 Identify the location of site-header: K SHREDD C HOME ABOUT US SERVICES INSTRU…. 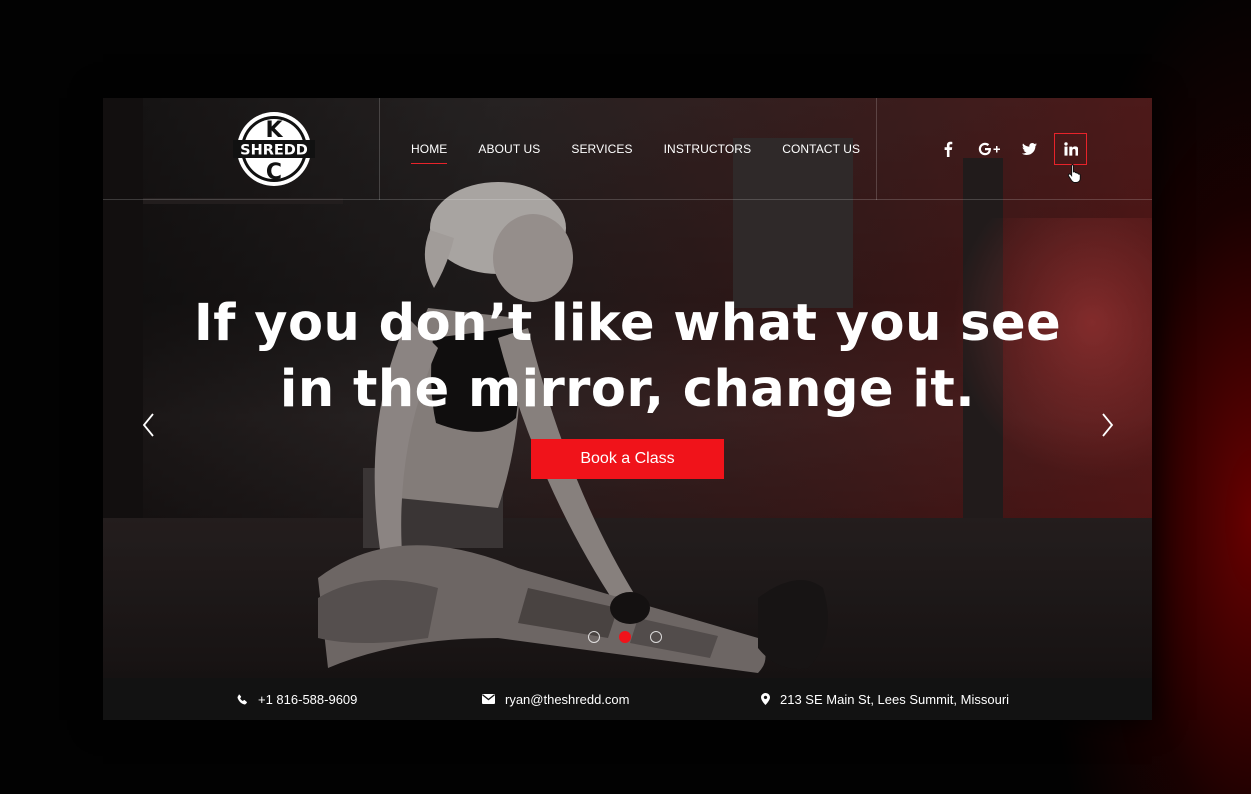
(627, 149).